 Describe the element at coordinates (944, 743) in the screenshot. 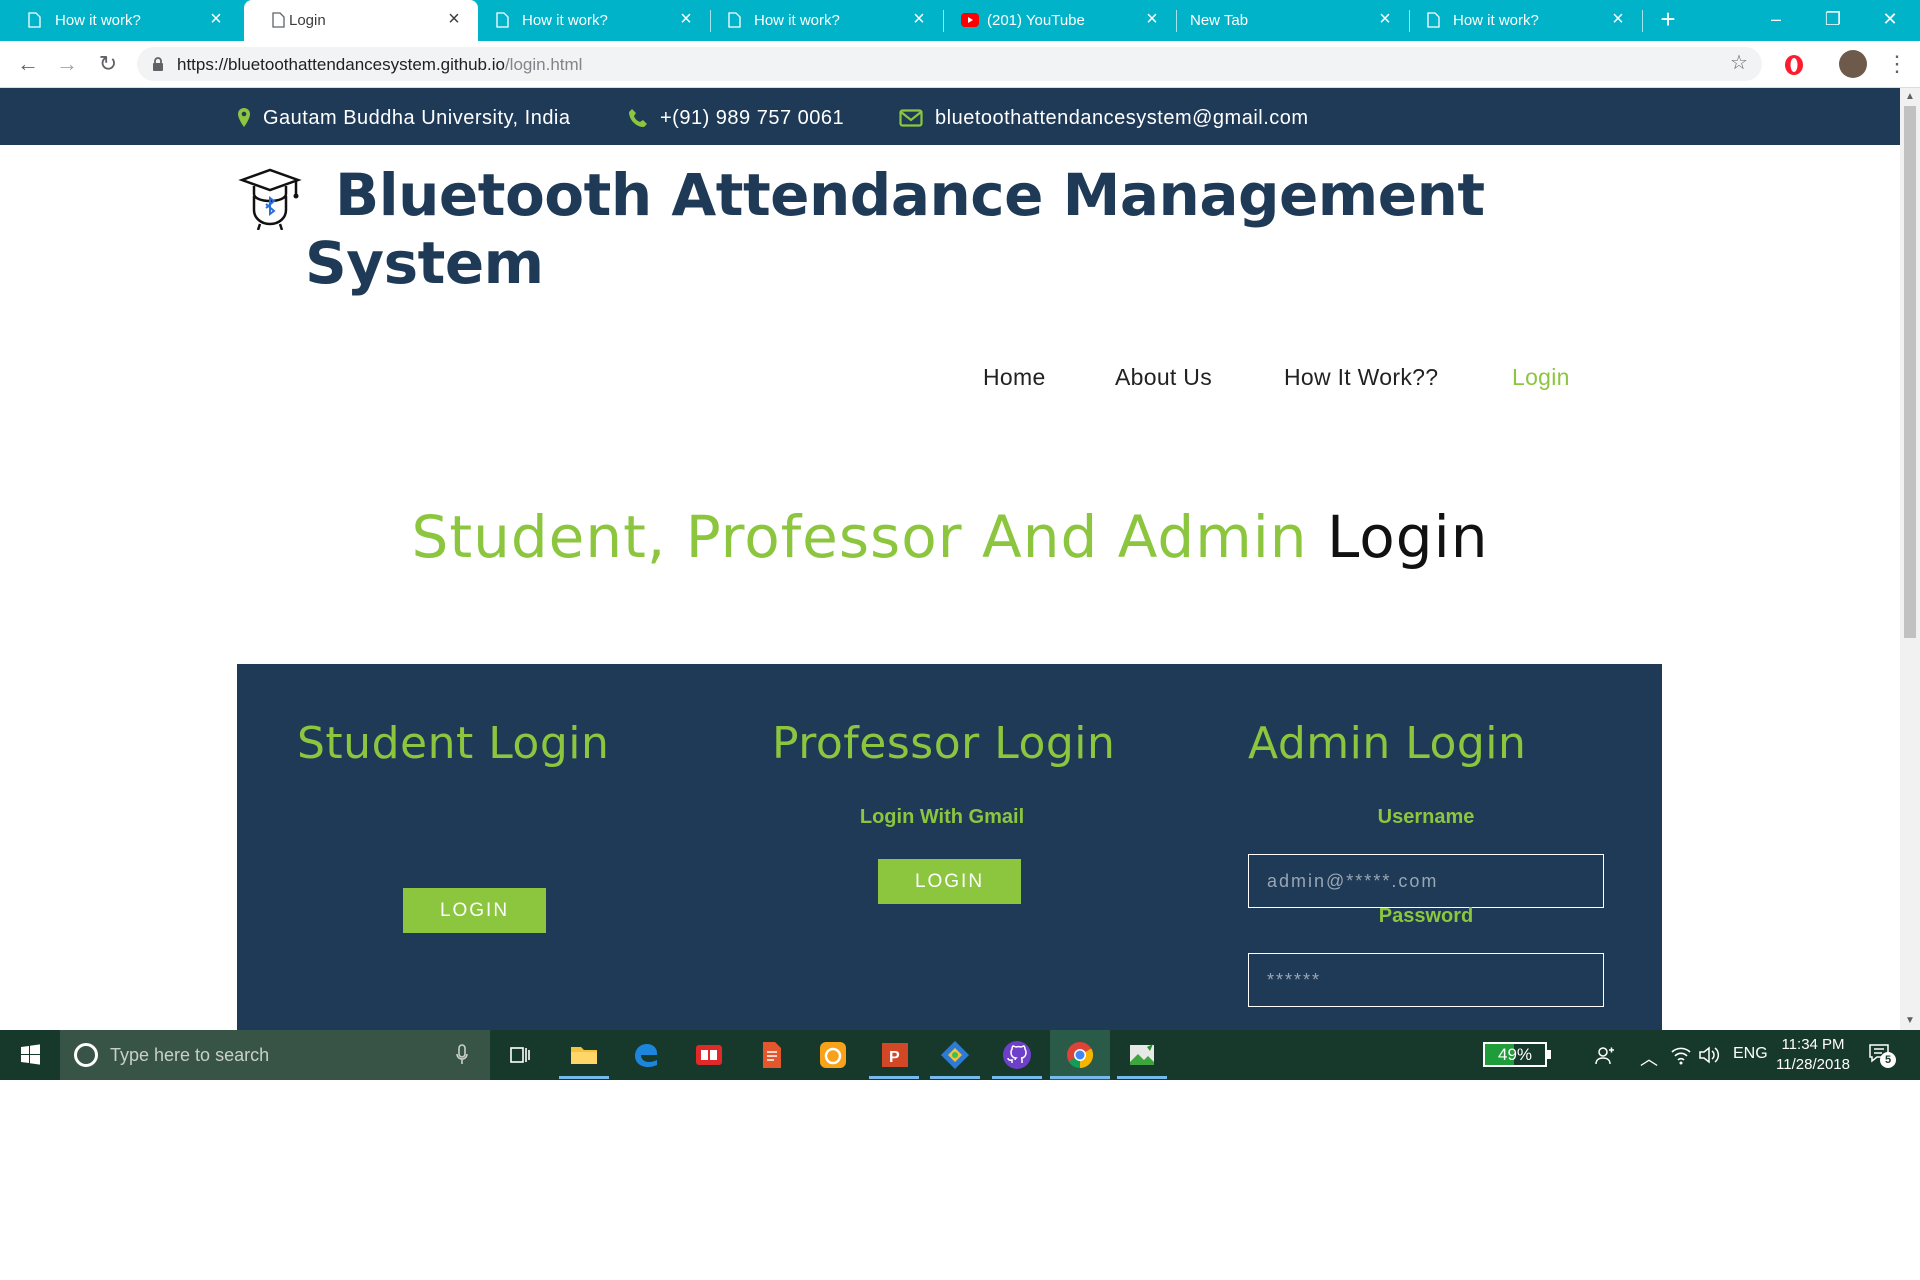

I see `professor-login-title: Professor Login` at that location.